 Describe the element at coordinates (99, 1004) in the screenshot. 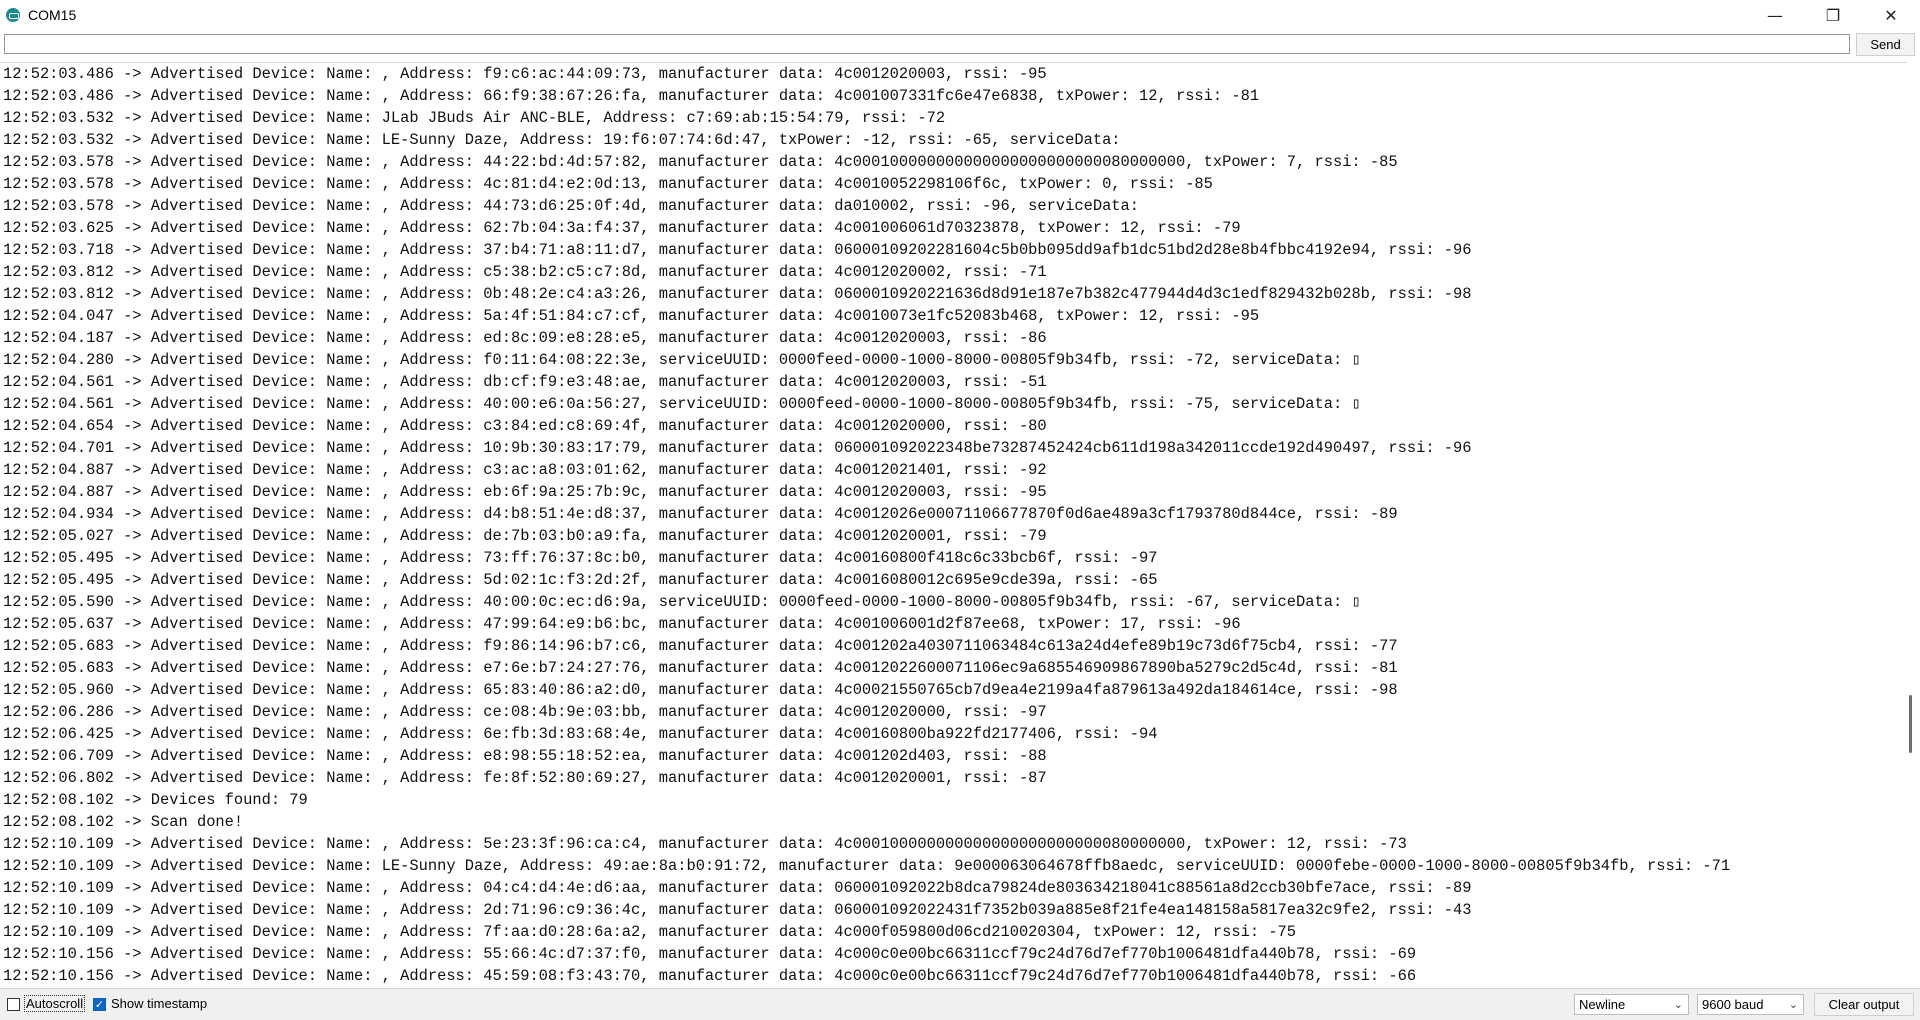

I see `show-timestamp-checkbox: ✓` at that location.